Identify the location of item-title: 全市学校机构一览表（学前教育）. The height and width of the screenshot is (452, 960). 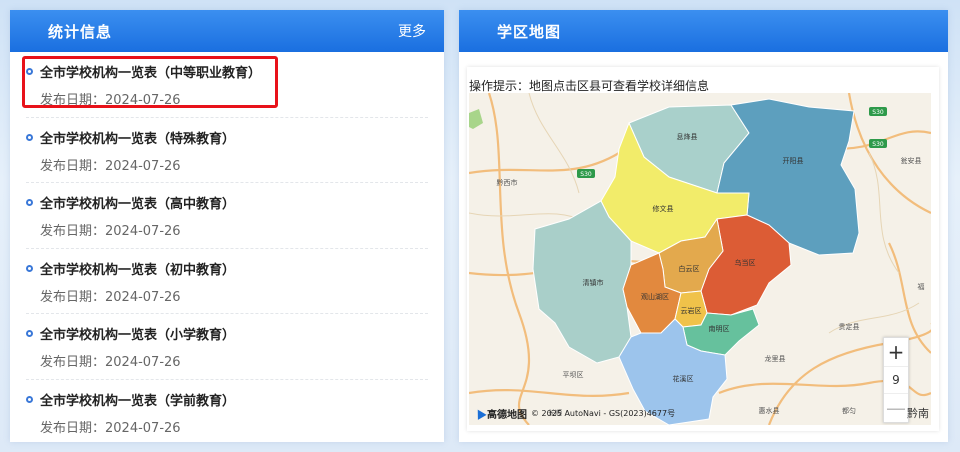
(227, 399).